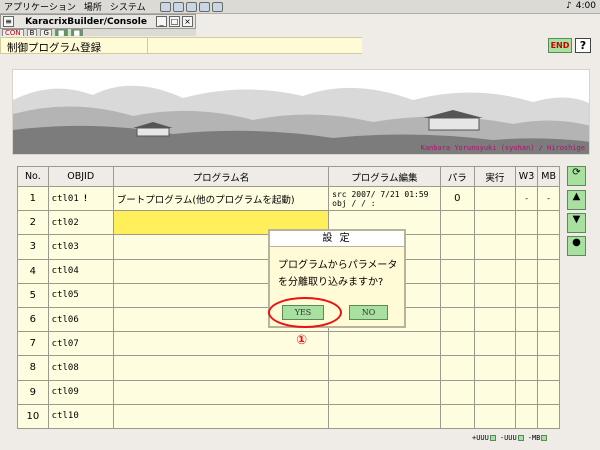 The height and width of the screenshot is (450, 600). What do you see at coordinates (33, 198) in the screenshot?
I see `cell-no: 1` at bounding box center [33, 198].